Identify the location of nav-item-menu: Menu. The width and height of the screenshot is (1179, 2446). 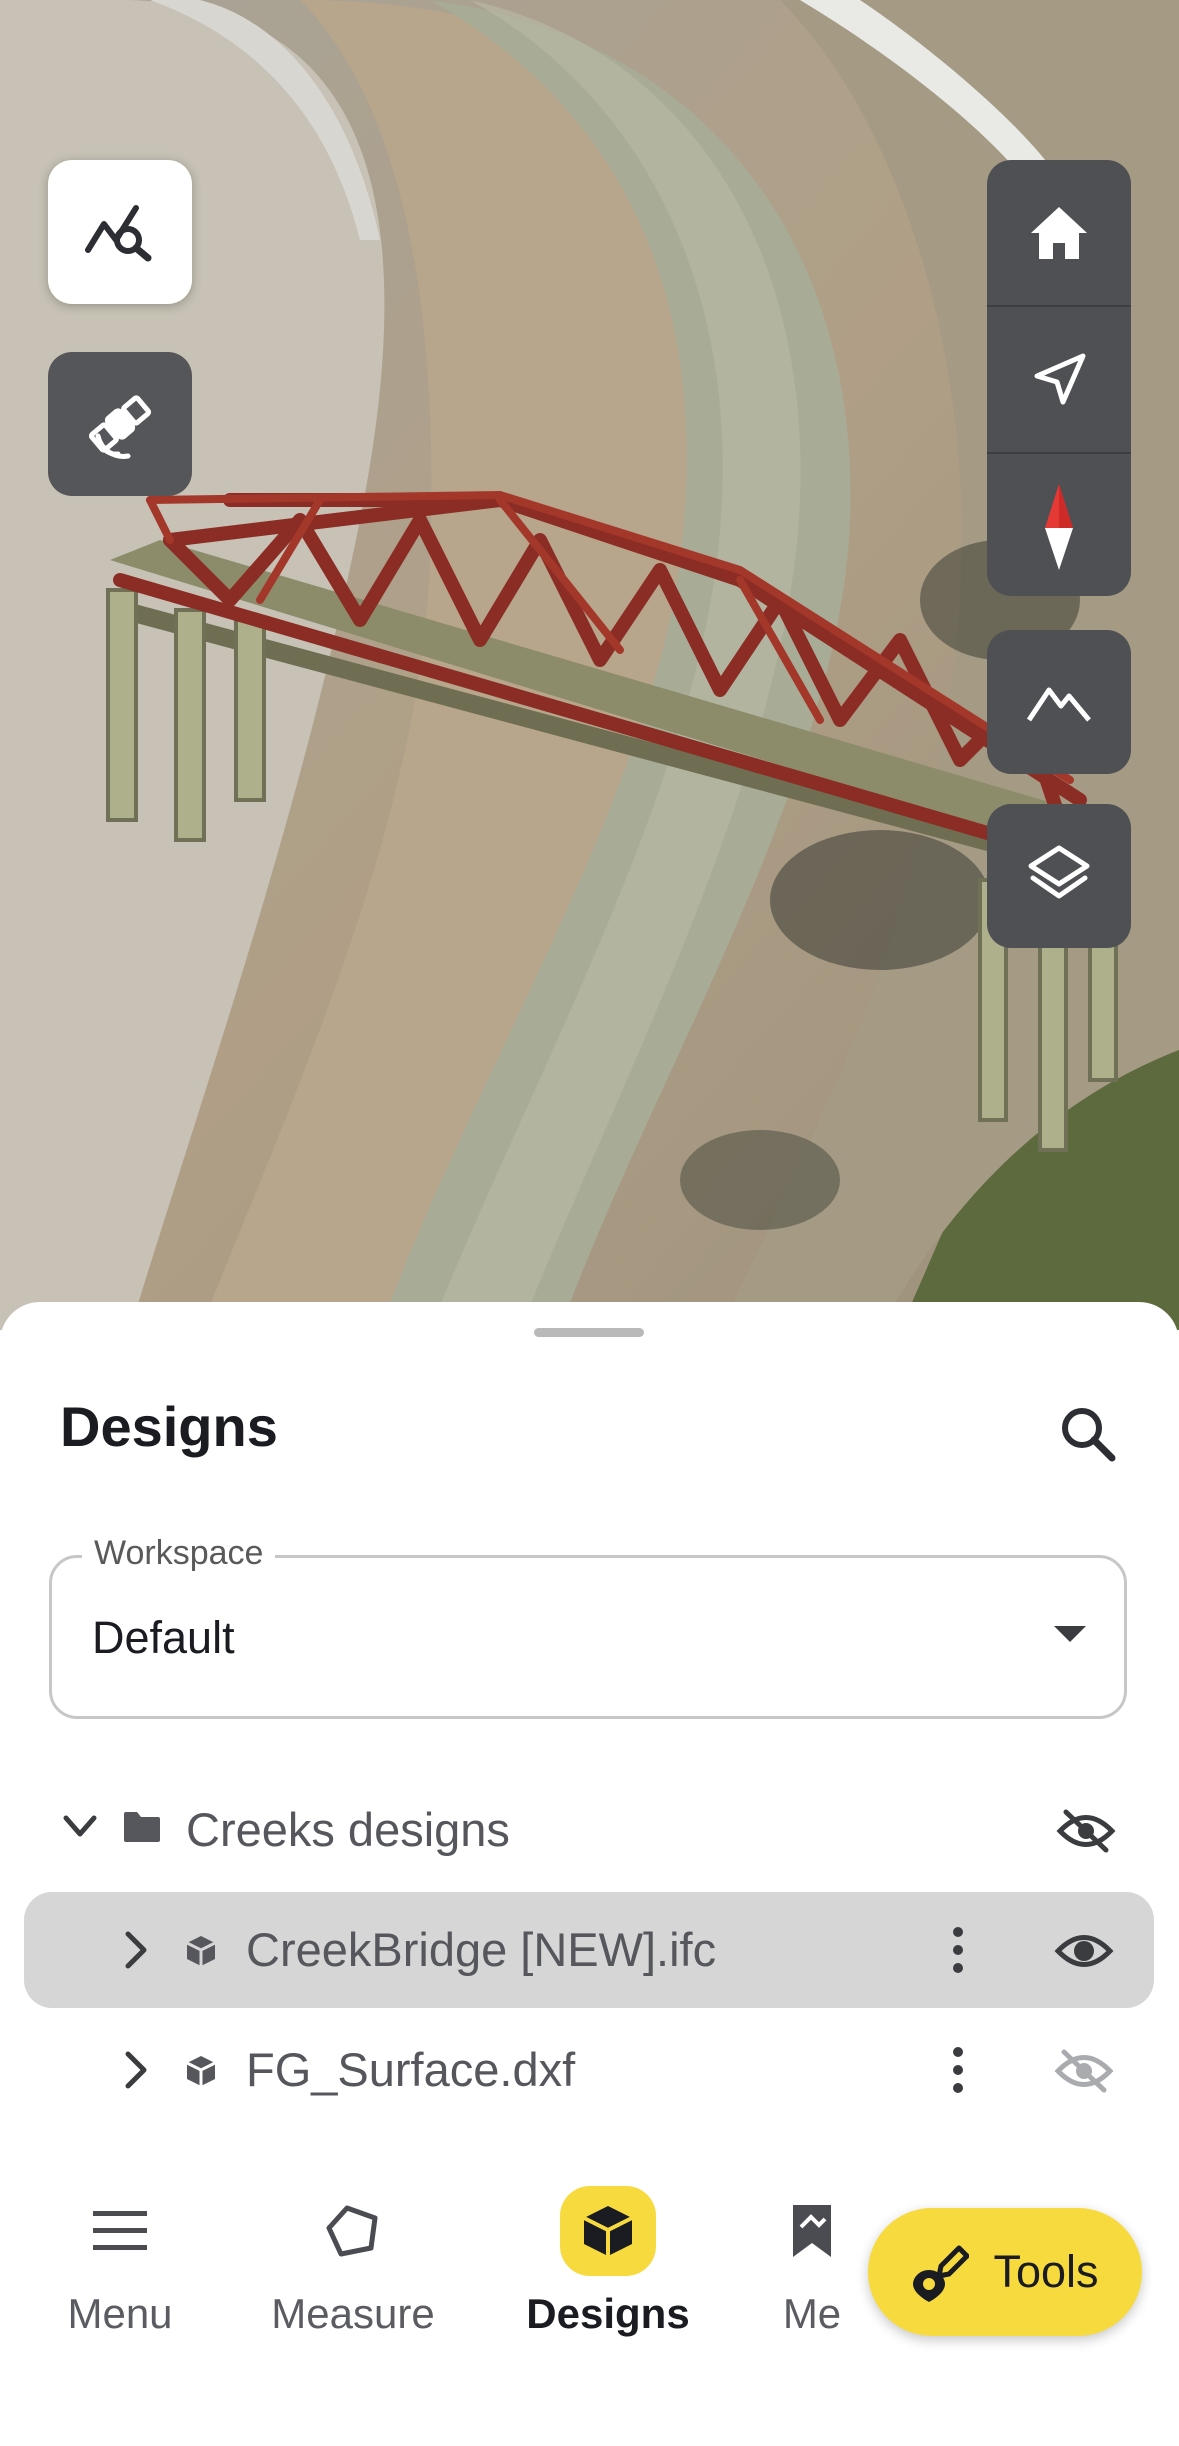
(120, 2254).